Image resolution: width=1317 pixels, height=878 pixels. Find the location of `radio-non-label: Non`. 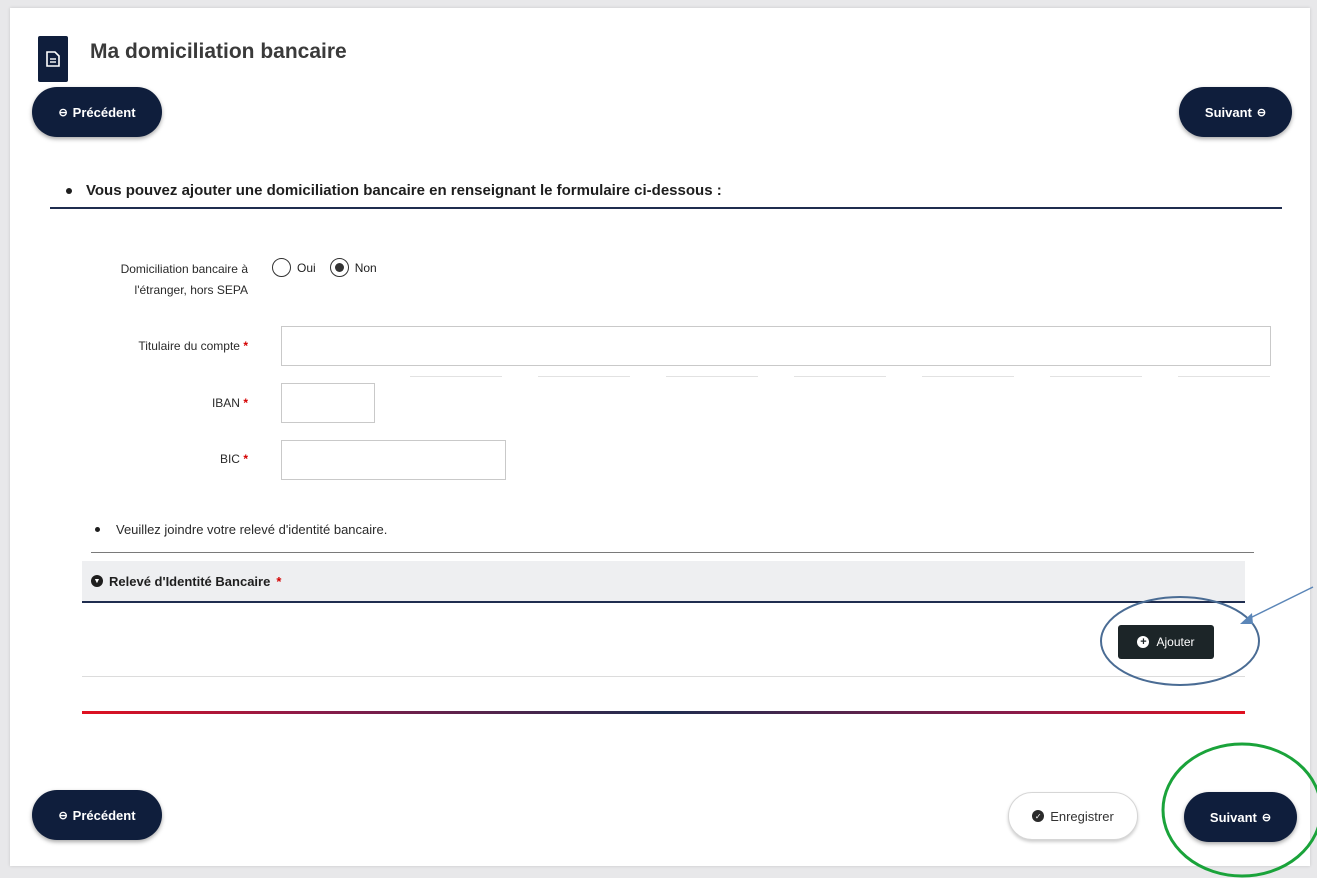

radio-non-label: Non is located at coordinates (366, 268).